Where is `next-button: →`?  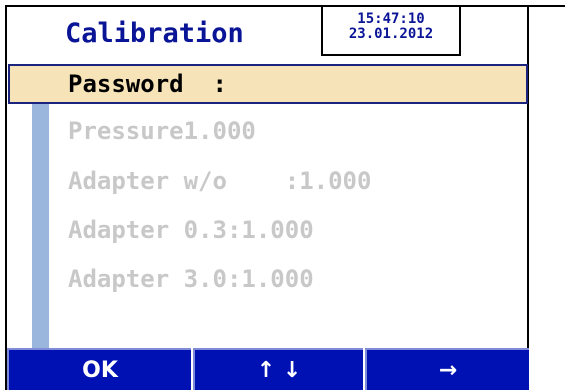 next-button: → is located at coordinates (447, 369).